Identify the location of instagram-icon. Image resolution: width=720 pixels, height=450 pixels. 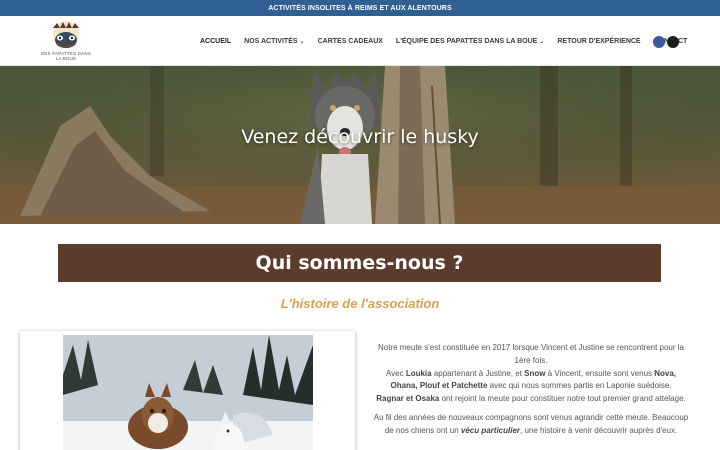
(673, 42).